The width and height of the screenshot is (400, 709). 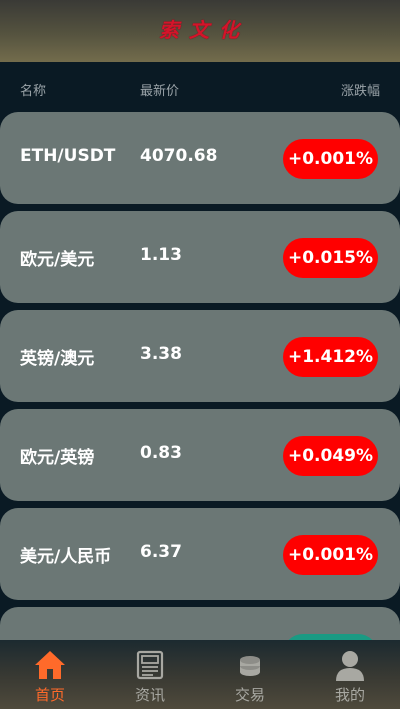 What do you see at coordinates (249, 695) in the screenshot?
I see `tab-label: 交易` at bounding box center [249, 695].